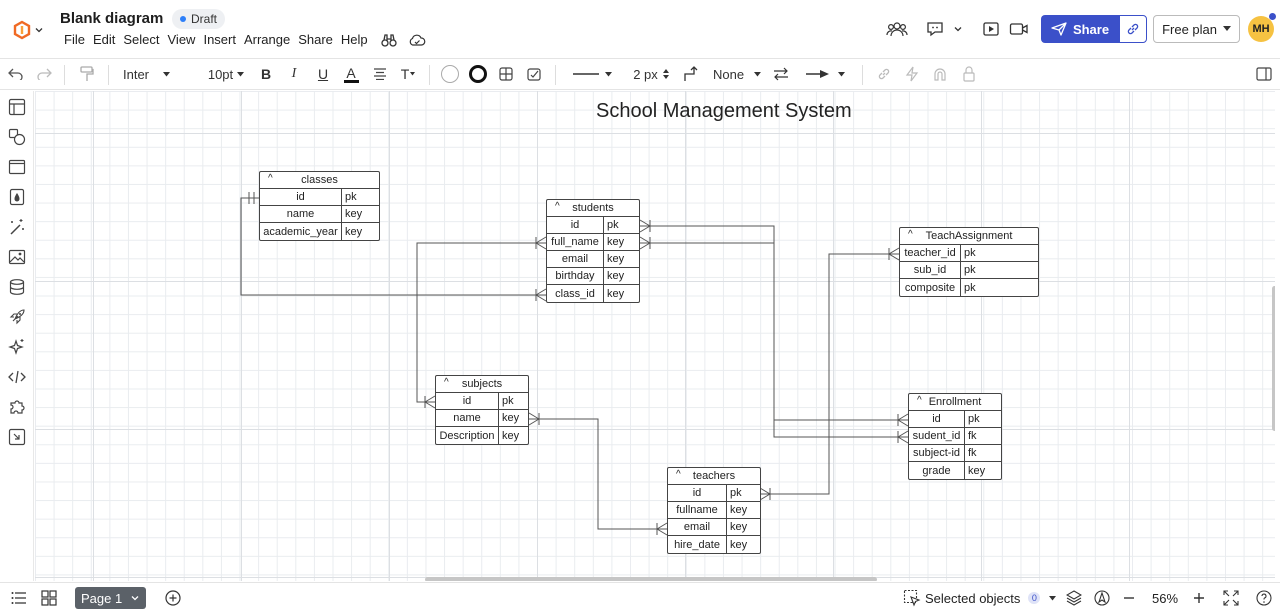 The width and height of the screenshot is (1280, 611). What do you see at coordinates (173, 598) in the screenshot?
I see `add-page-icon` at bounding box center [173, 598].